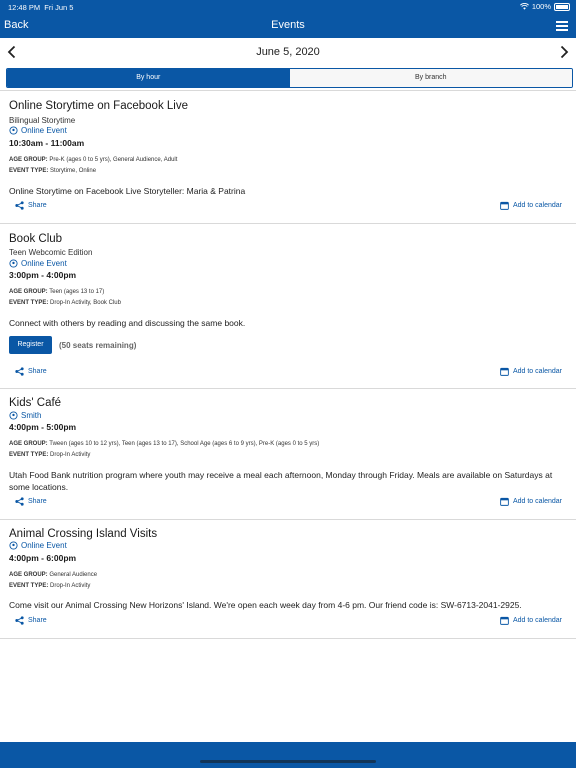 The width and height of the screenshot is (576, 768). What do you see at coordinates (562, 6) in the screenshot?
I see `battery-icon` at bounding box center [562, 6].